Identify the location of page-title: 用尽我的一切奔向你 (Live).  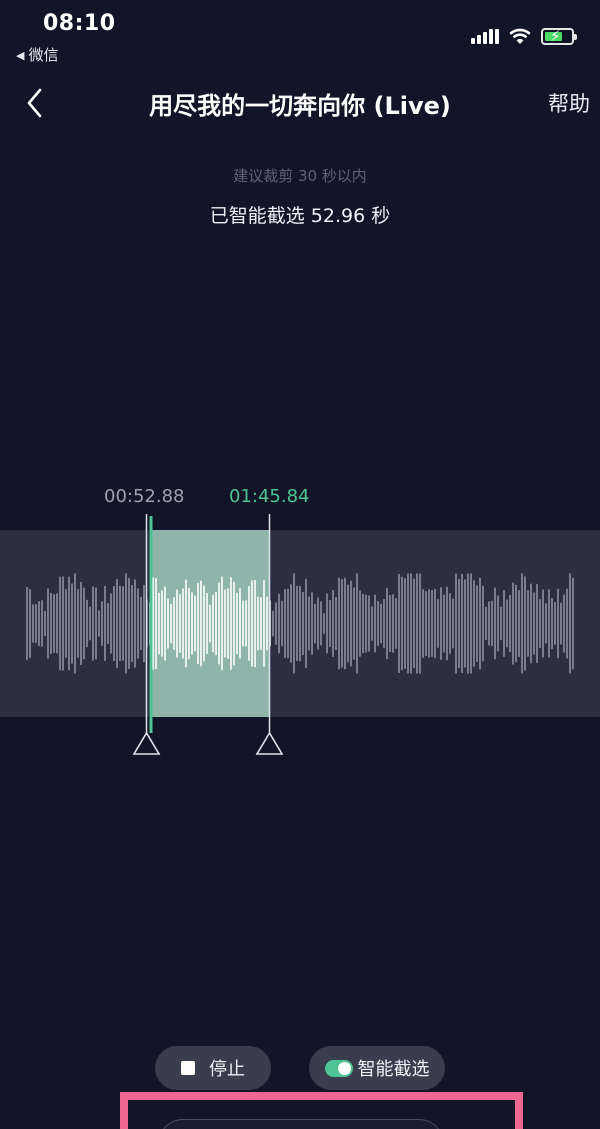
(300, 106).